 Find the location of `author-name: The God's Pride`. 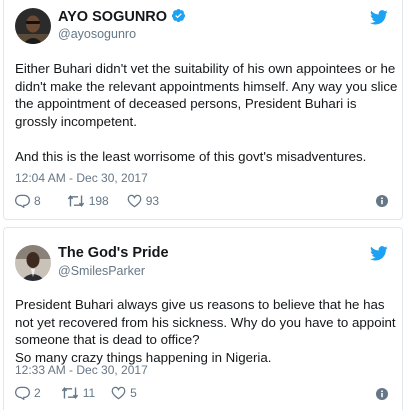

author-name: The God's Pride is located at coordinates (113, 253).